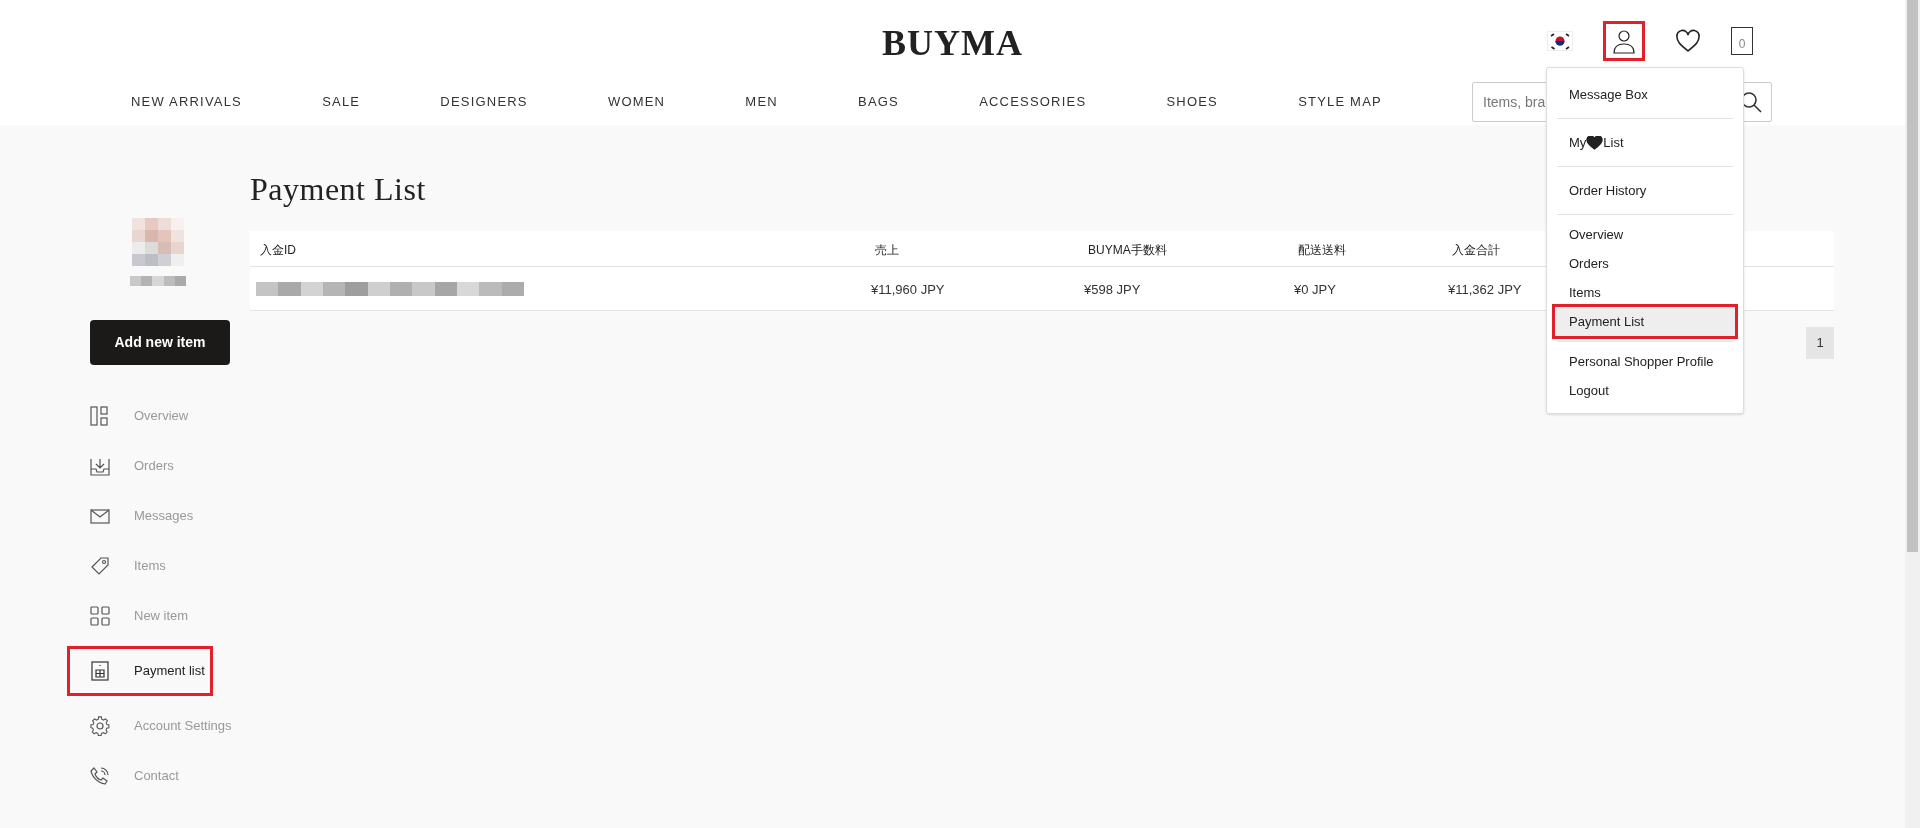  I want to click on cart-button: 0, so click(1742, 41).